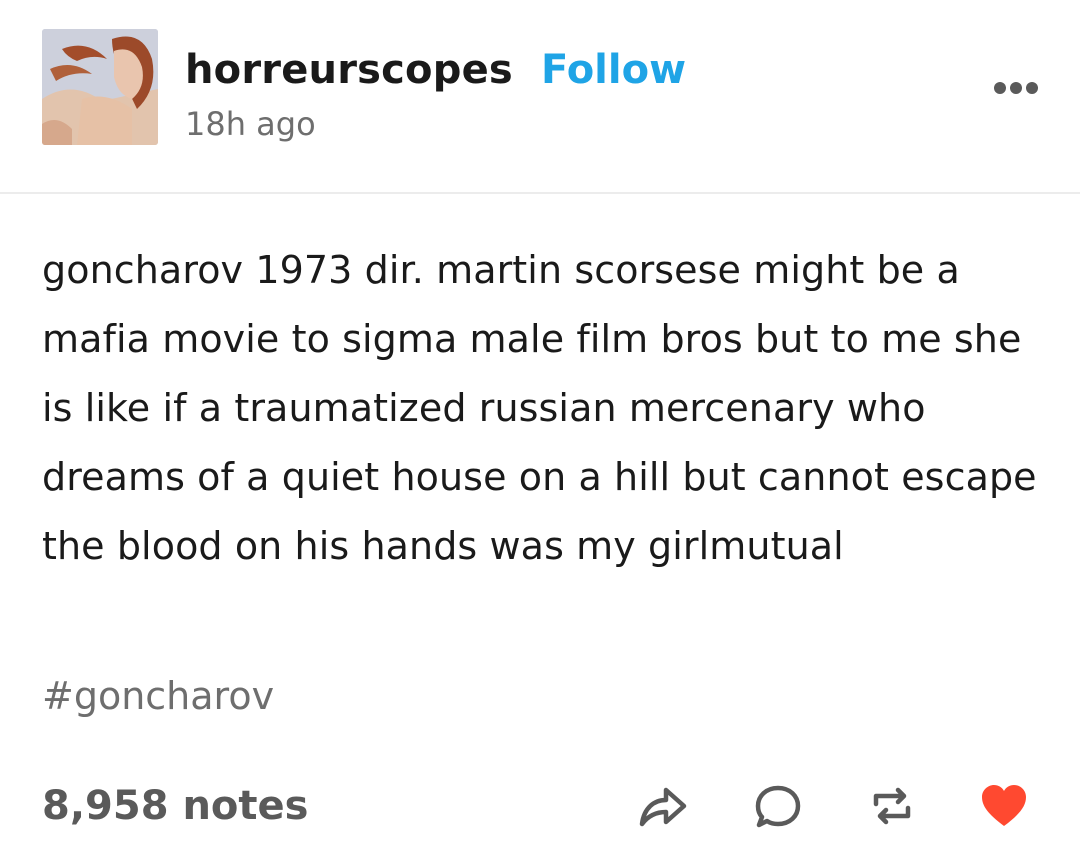 Image resolution: width=1080 pixels, height=861 pixels. What do you see at coordinates (1016, 88) in the screenshot?
I see `more-horizontal-icon` at bounding box center [1016, 88].